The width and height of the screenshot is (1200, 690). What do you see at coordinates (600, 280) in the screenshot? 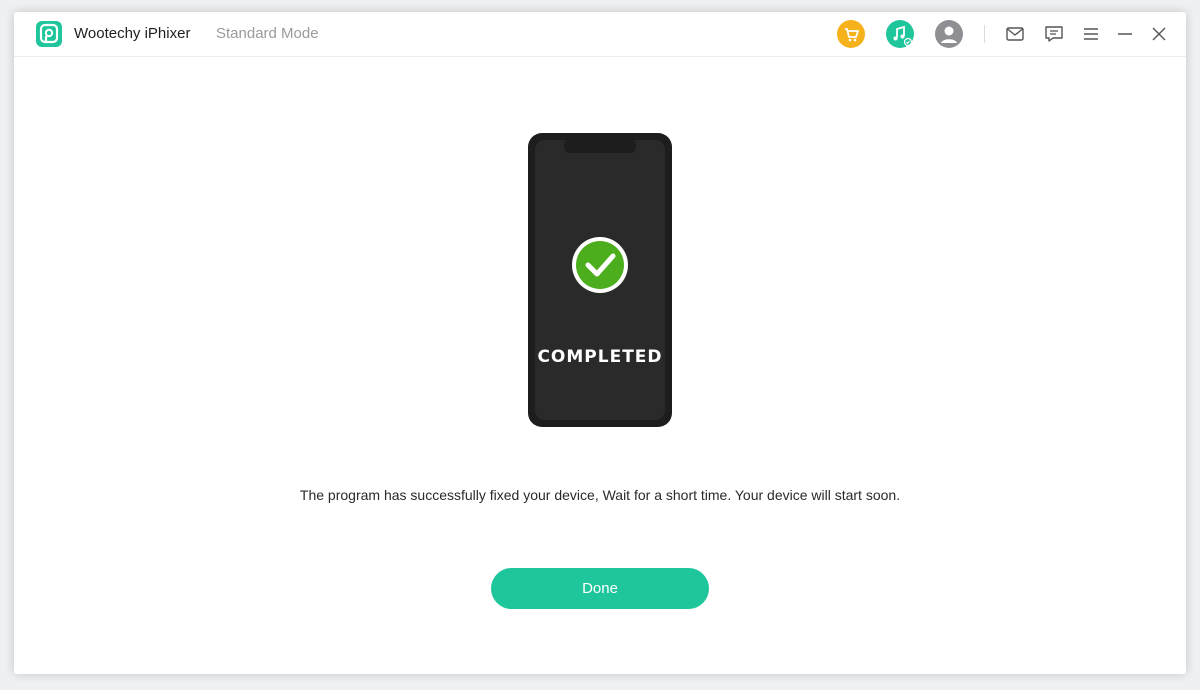
I see `phone-illustration: COMPLETED` at bounding box center [600, 280].